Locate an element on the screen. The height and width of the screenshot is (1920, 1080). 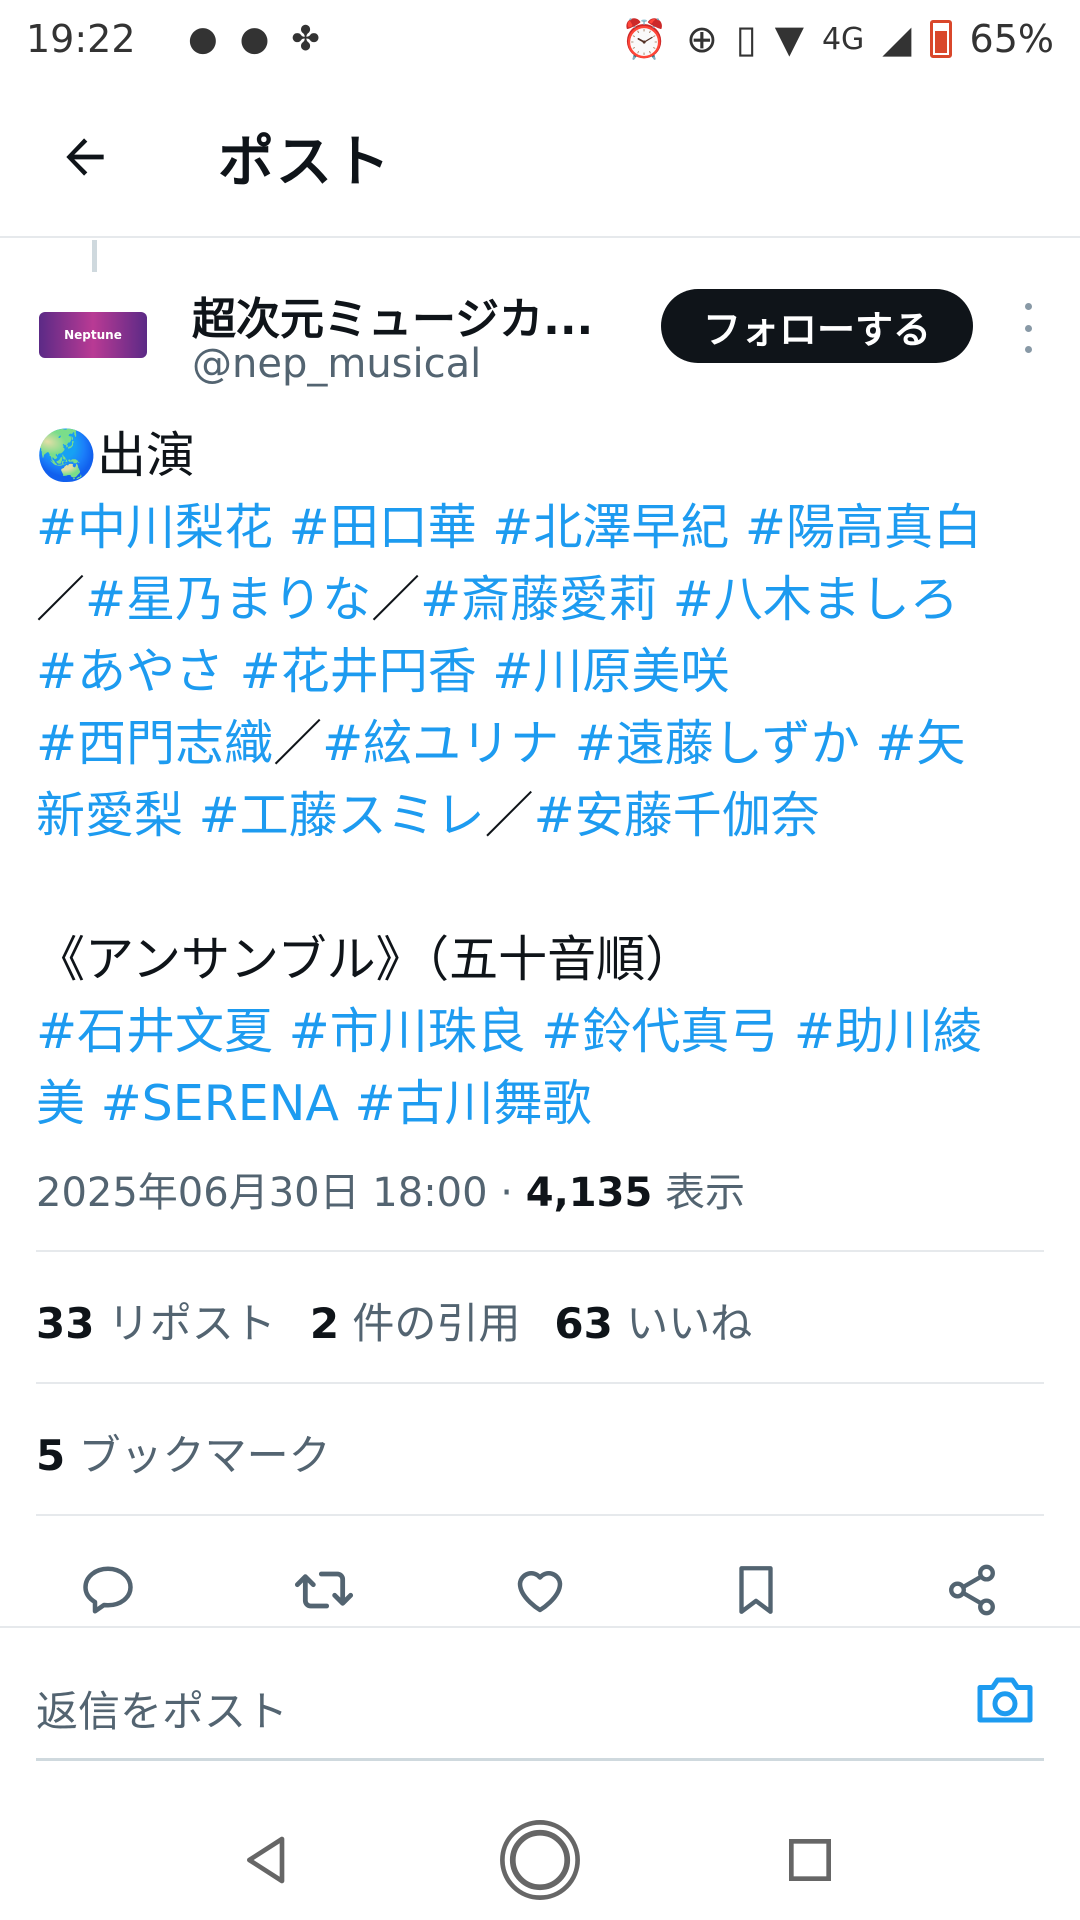
bookmarks-count: 5 is located at coordinates (51, 1455).